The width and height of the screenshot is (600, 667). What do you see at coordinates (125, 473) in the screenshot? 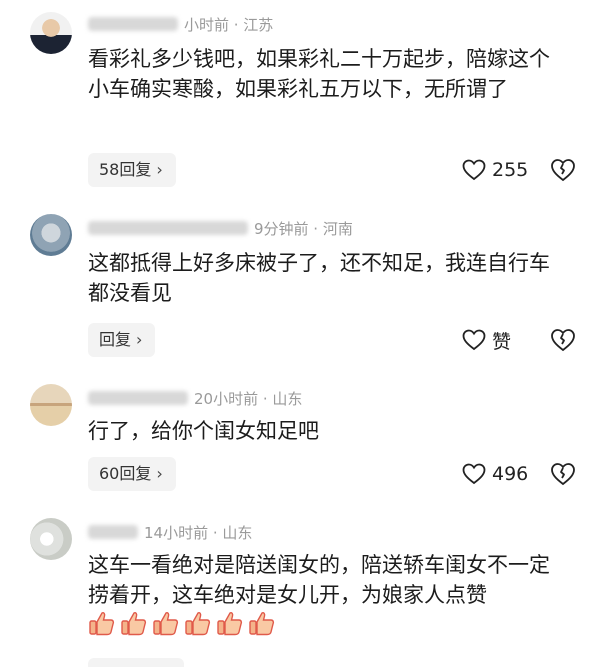
I see `reply-label: 60回复` at bounding box center [125, 473].